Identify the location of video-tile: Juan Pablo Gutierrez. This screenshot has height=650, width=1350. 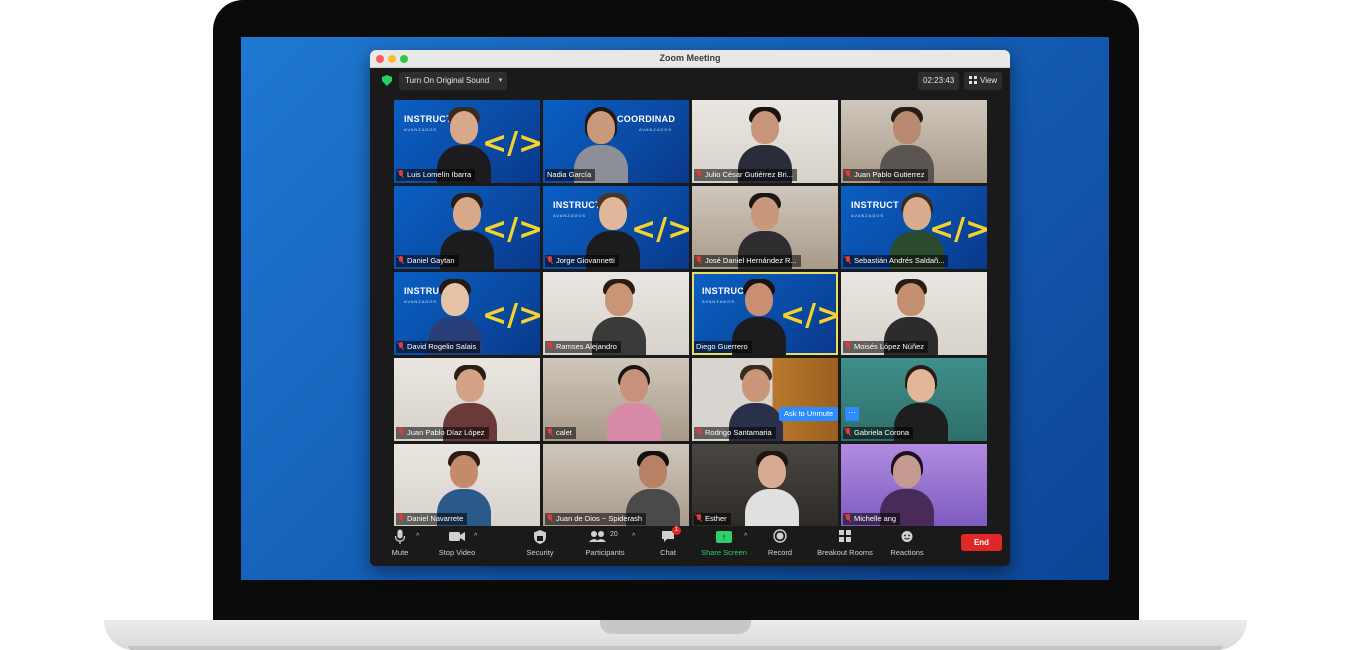
(914, 141).